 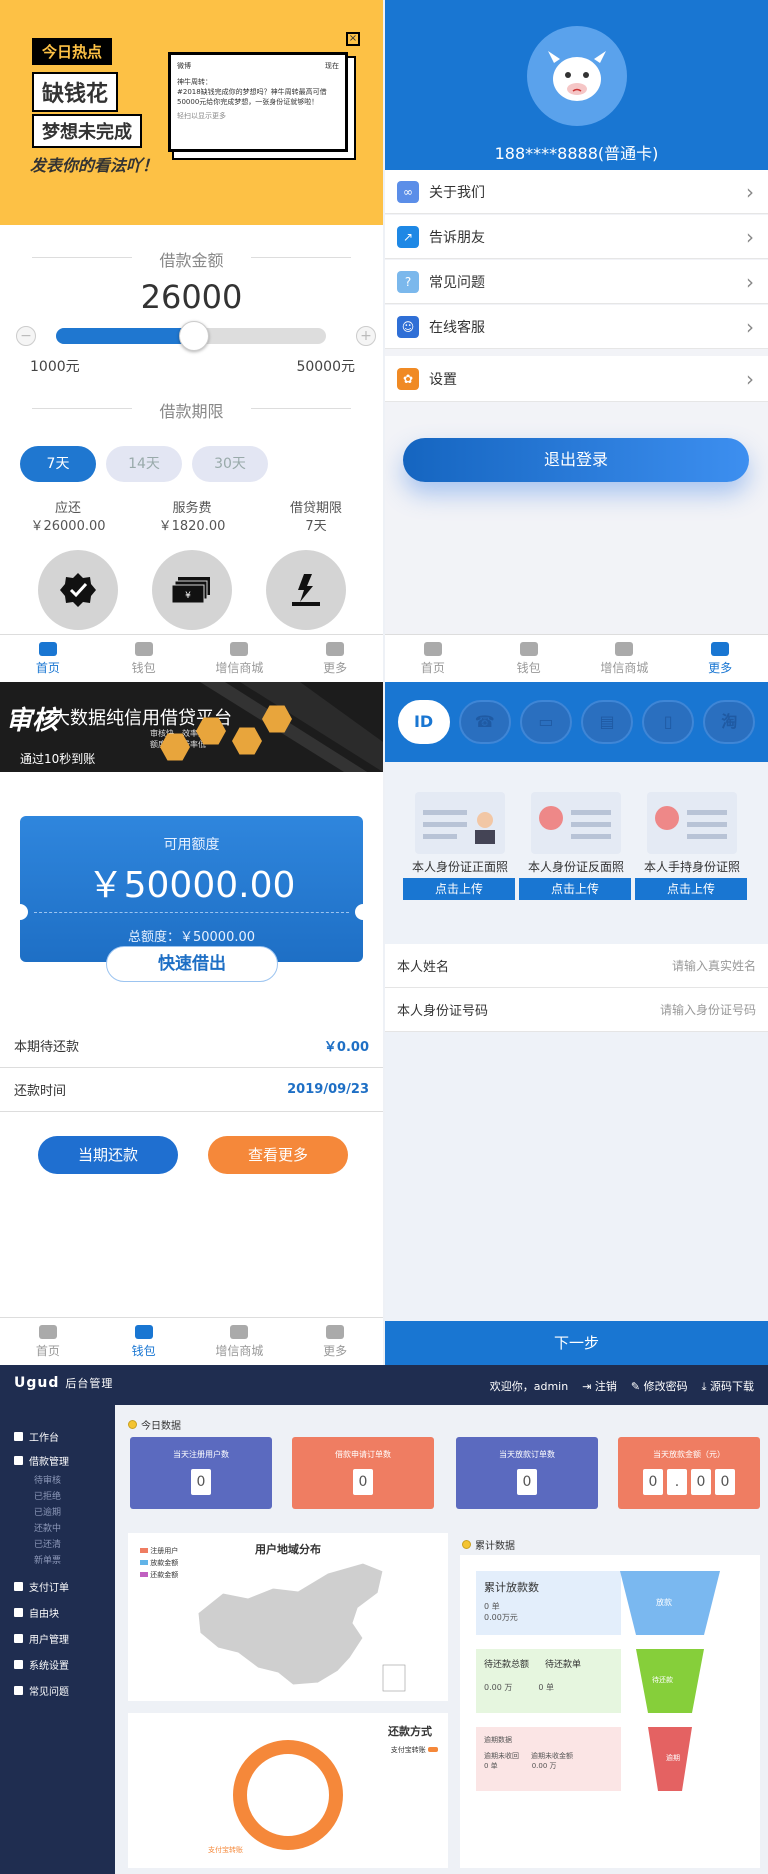 I want to click on logo-subtitle: 后台管理, so click(x=89, y=1383).